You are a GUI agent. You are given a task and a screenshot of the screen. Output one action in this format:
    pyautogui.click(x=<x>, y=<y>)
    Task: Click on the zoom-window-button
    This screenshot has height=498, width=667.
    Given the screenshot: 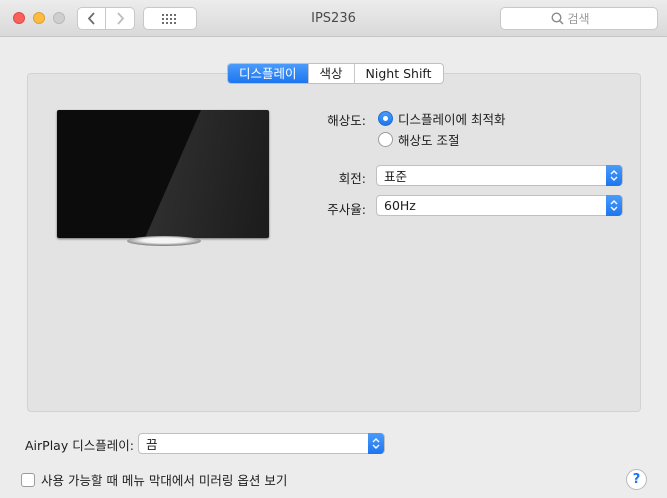 What is the action you would take?
    pyautogui.click(x=59, y=18)
    